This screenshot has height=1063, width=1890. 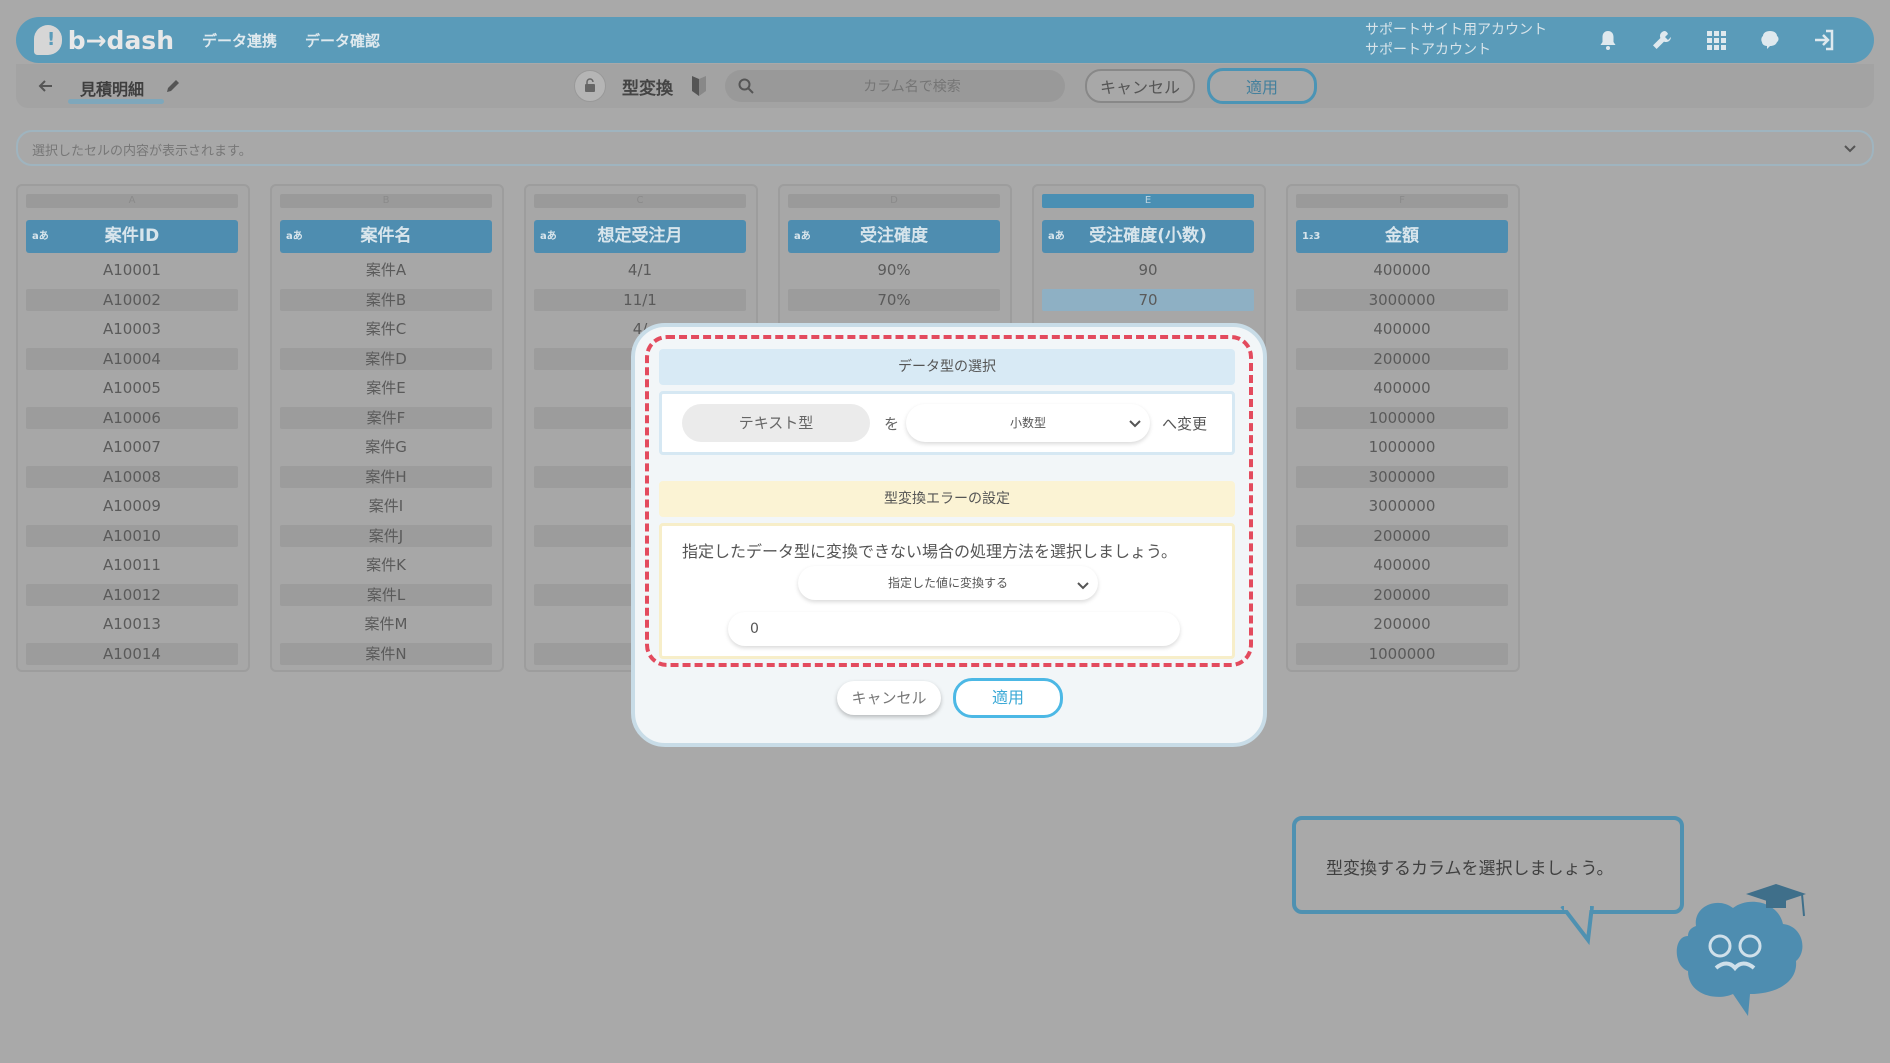 What do you see at coordinates (132, 476) in the screenshot?
I see `grid-cell: A10008` at bounding box center [132, 476].